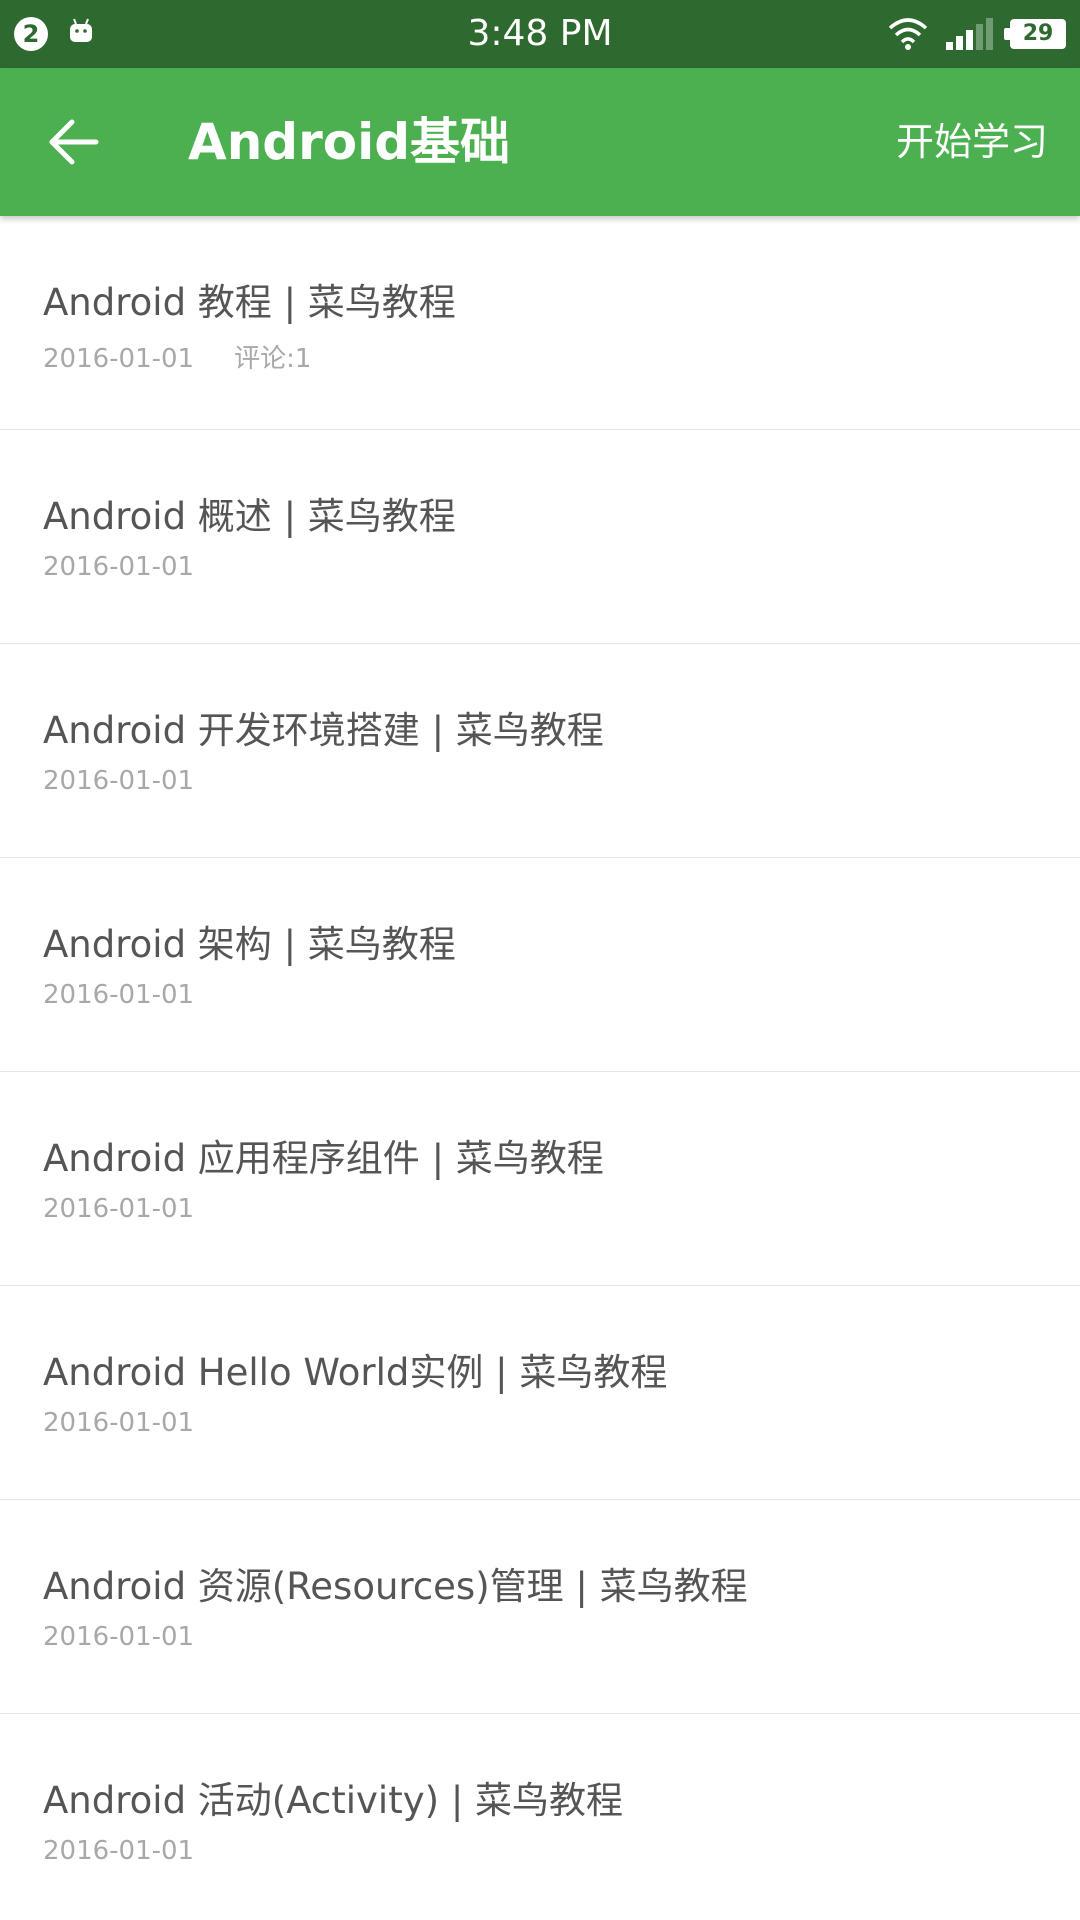  Describe the element at coordinates (972, 142) in the screenshot. I see `start-learning-button: 开始学习` at that location.